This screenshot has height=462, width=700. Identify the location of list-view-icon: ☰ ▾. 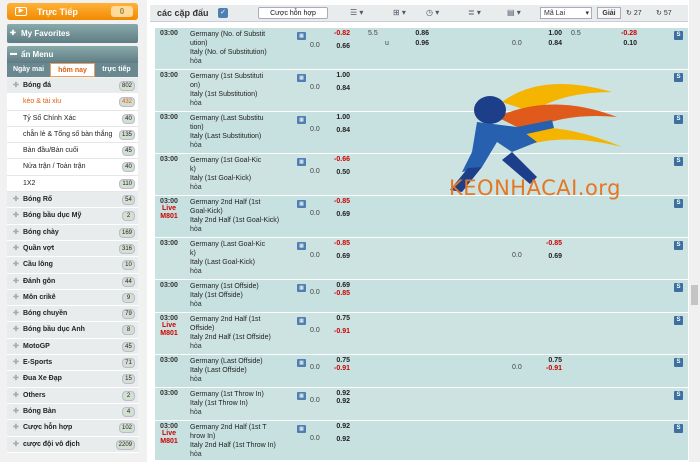
(356, 12).